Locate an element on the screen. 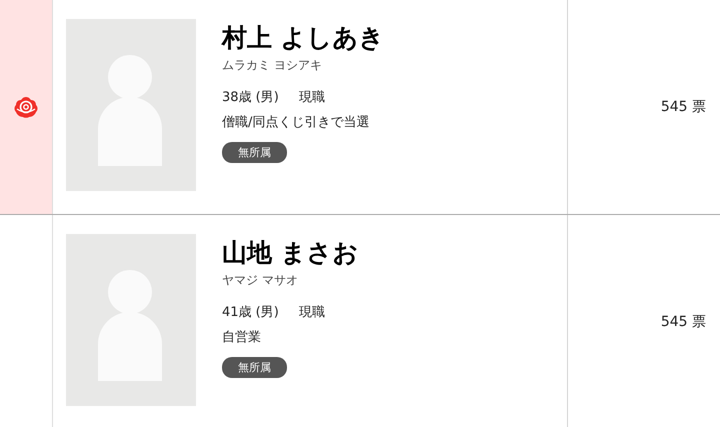  age-sex: 38歳 (男) is located at coordinates (250, 97).